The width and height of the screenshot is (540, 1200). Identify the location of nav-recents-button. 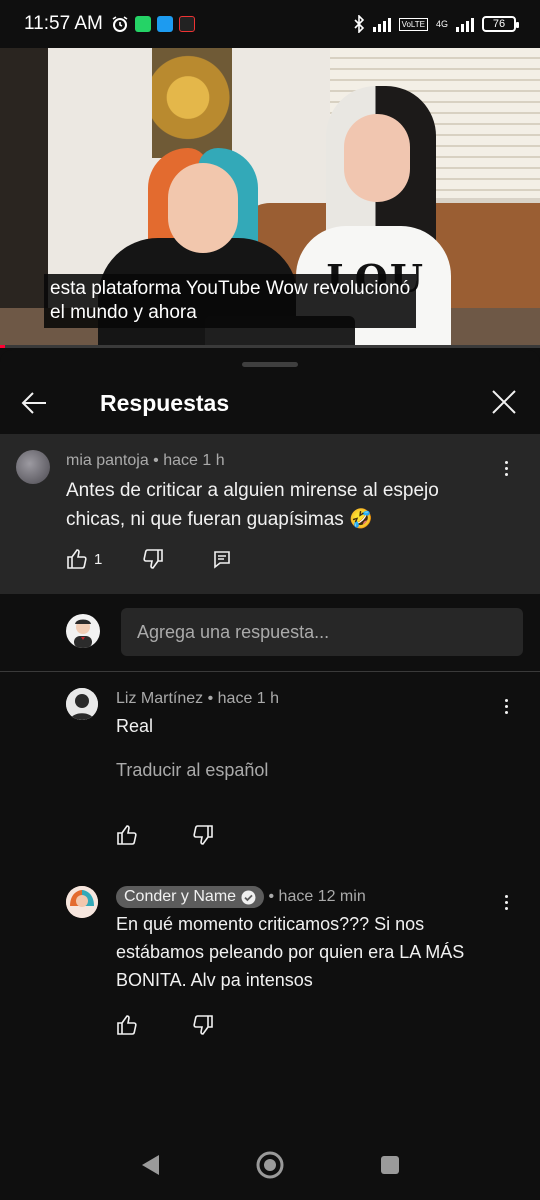
(390, 1165).